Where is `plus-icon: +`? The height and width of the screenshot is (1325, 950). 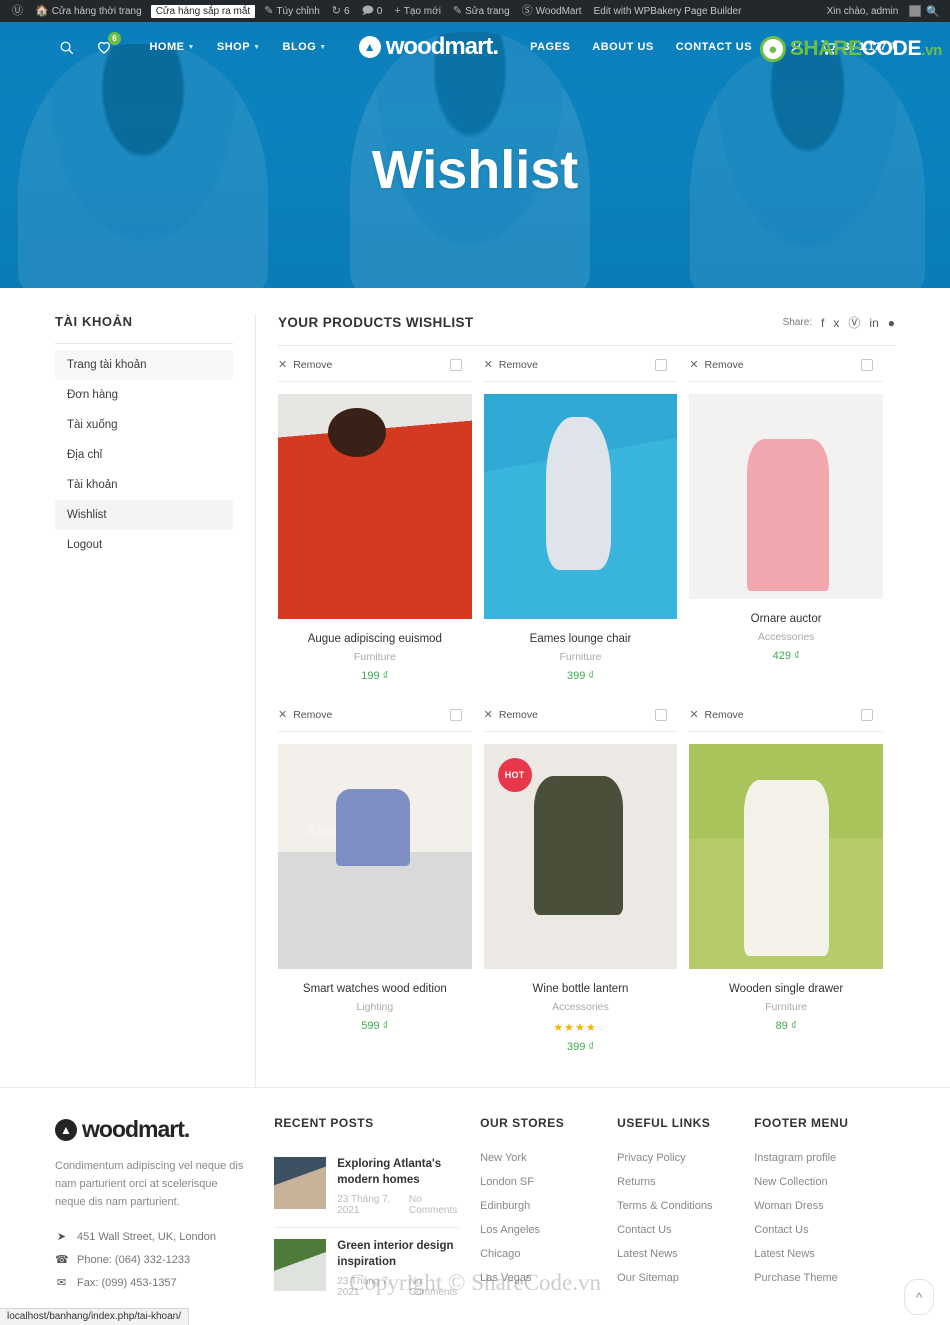 plus-icon: + is located at coordinates (397, 10).